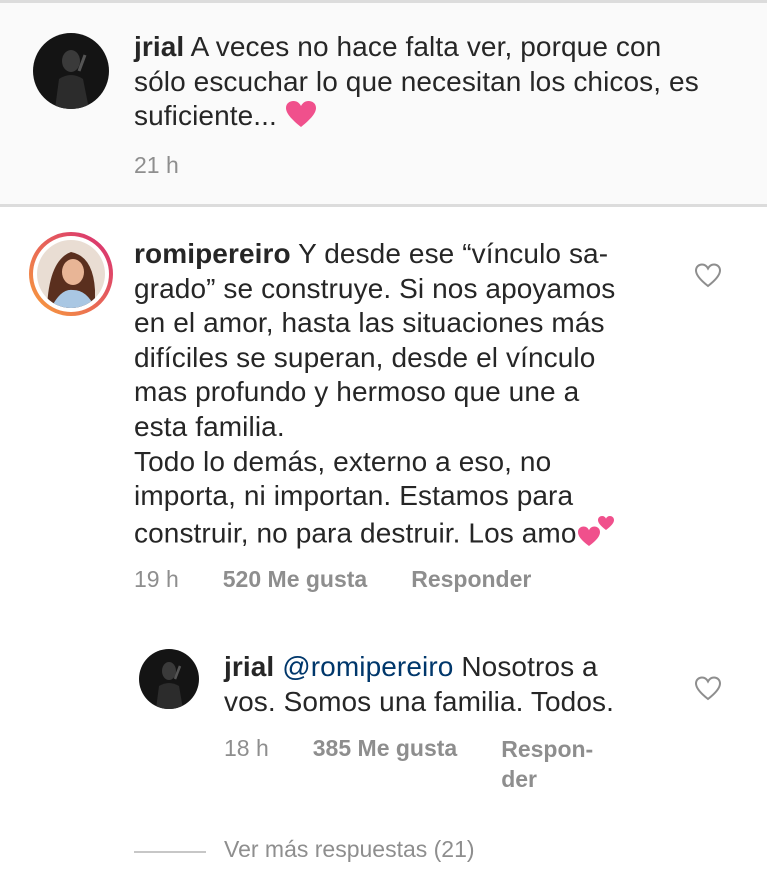 This screenshot has width=767, height=874. What do you see at coordinates (385, 748) in the screenshot?
I see `likes-count-button: 385 Me gusta` at bounding box center [385, 748].